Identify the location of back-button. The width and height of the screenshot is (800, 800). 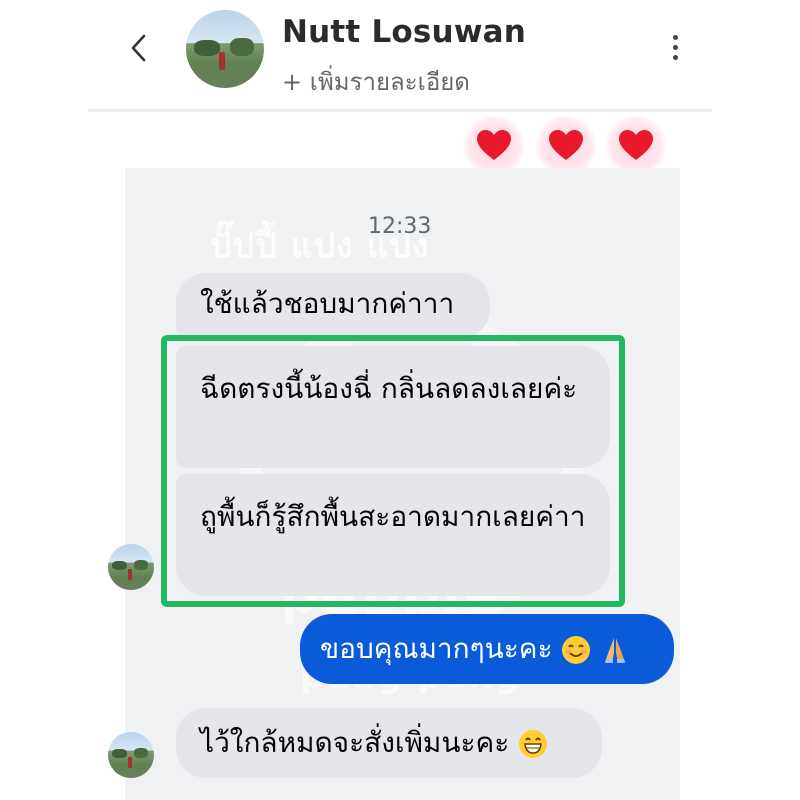
(138, 48).